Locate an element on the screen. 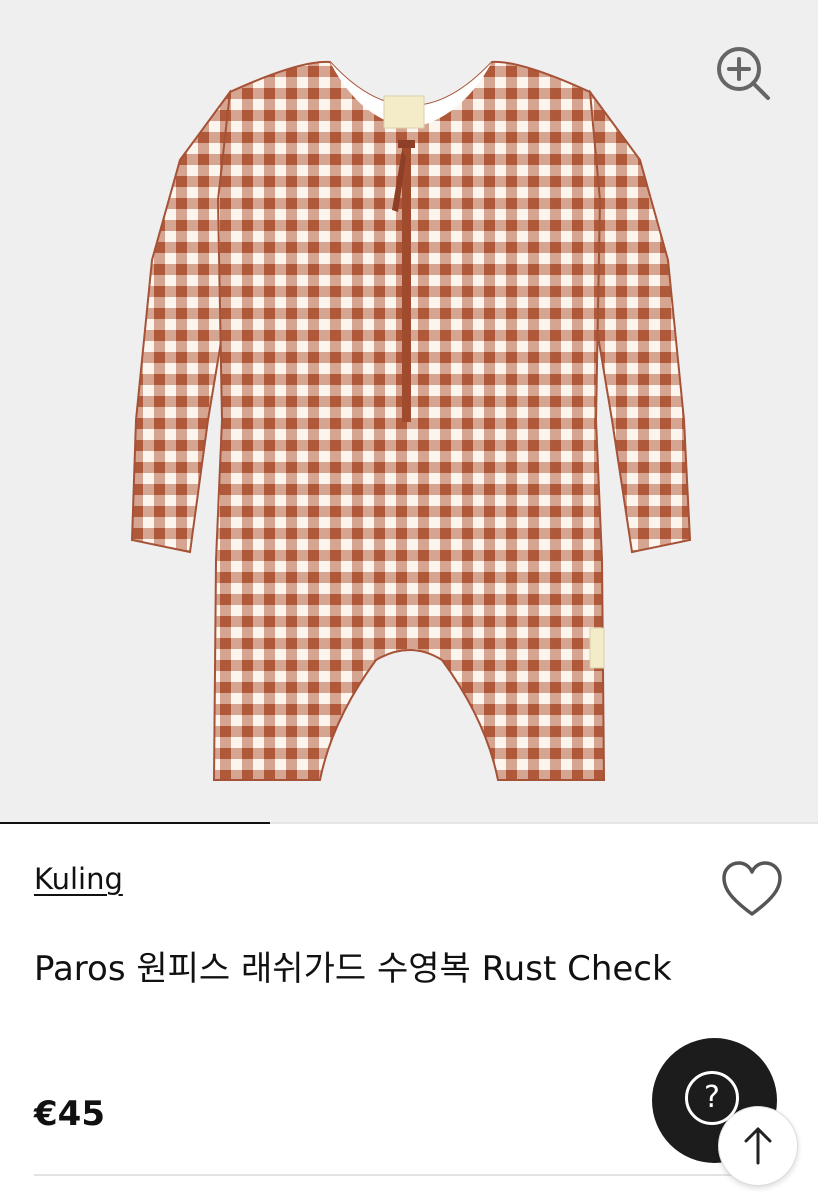 The image size is (818, 1200). gallery-progress-fill is located at coordinates (135, 823).